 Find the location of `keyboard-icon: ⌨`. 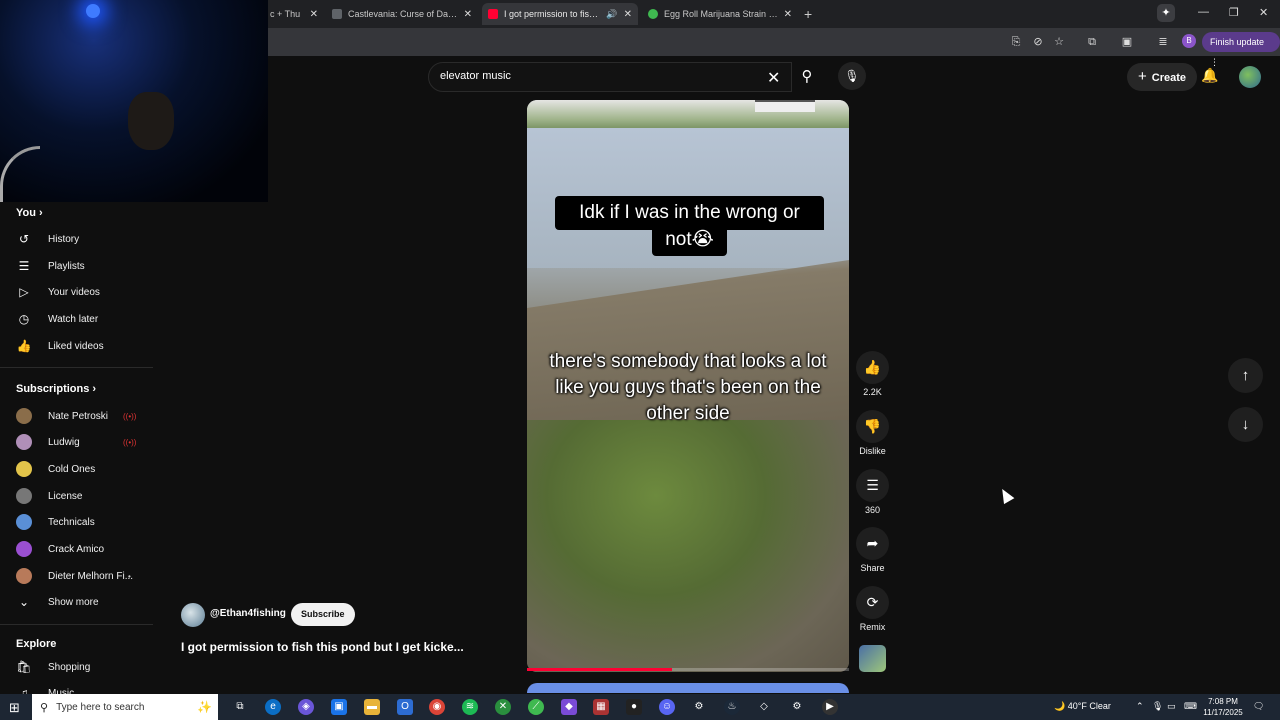

keyboard-icon: ⌨ is located at coordinates (1190, 706).